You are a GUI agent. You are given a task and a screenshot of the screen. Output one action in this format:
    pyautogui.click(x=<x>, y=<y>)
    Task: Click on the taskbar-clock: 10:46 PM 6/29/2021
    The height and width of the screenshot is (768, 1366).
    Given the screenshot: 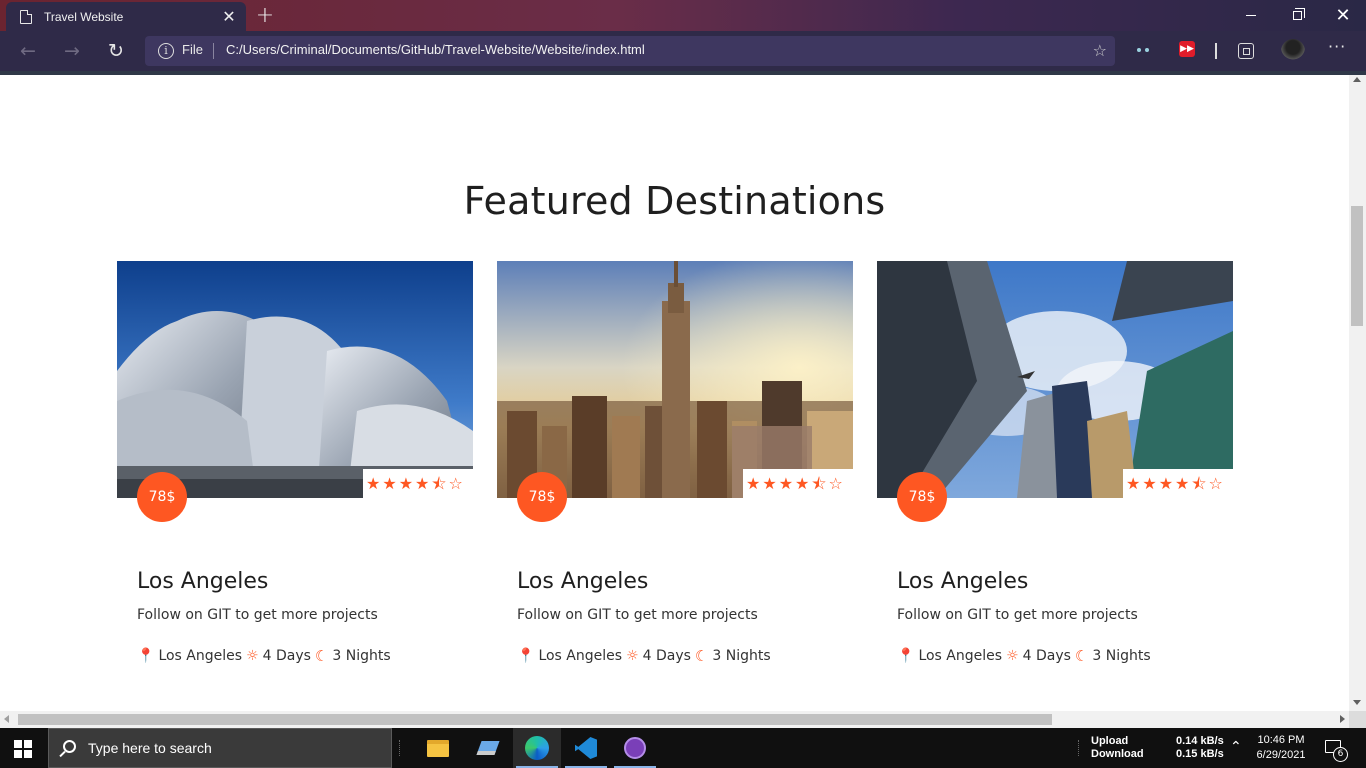 What is the action you would take?
    pyautogui.click(x=1281, y=748)
    